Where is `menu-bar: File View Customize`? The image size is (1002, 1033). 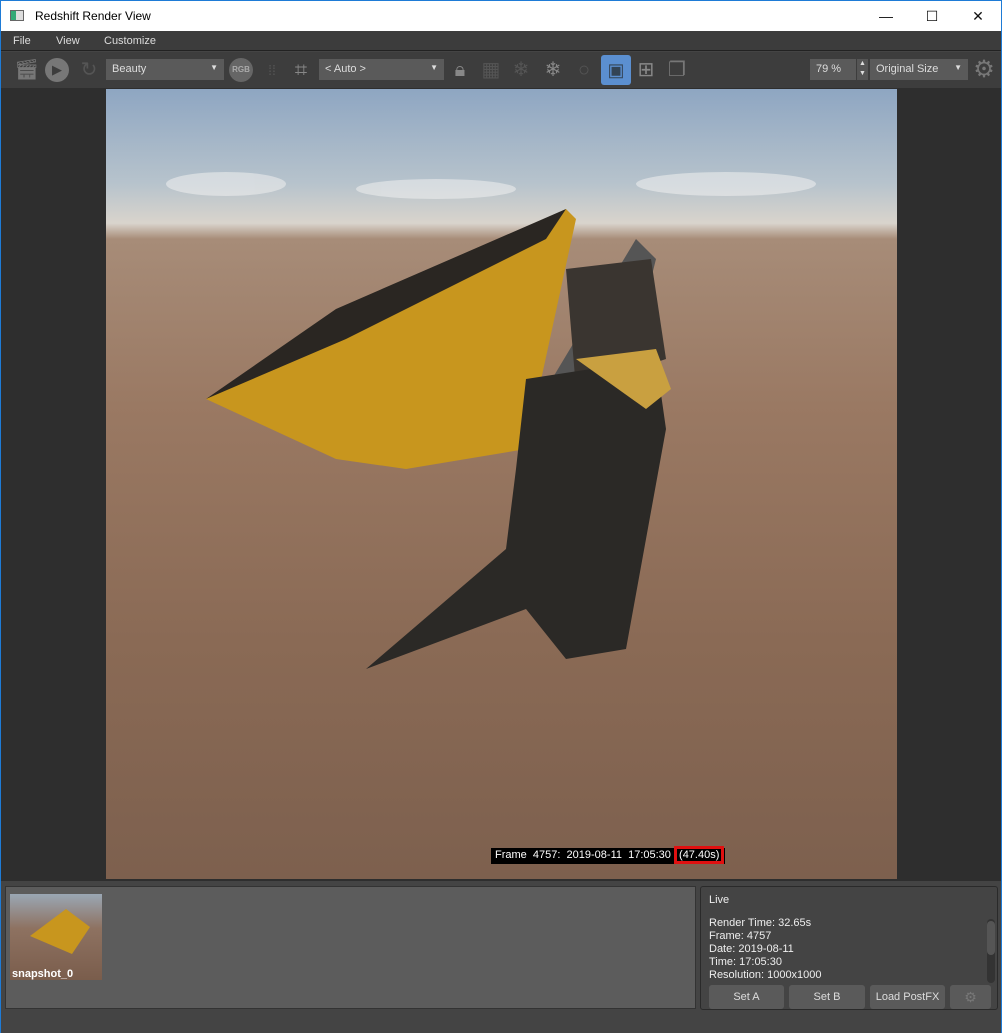
menu-bar: File View Customize is located at coordinates (501, 41).